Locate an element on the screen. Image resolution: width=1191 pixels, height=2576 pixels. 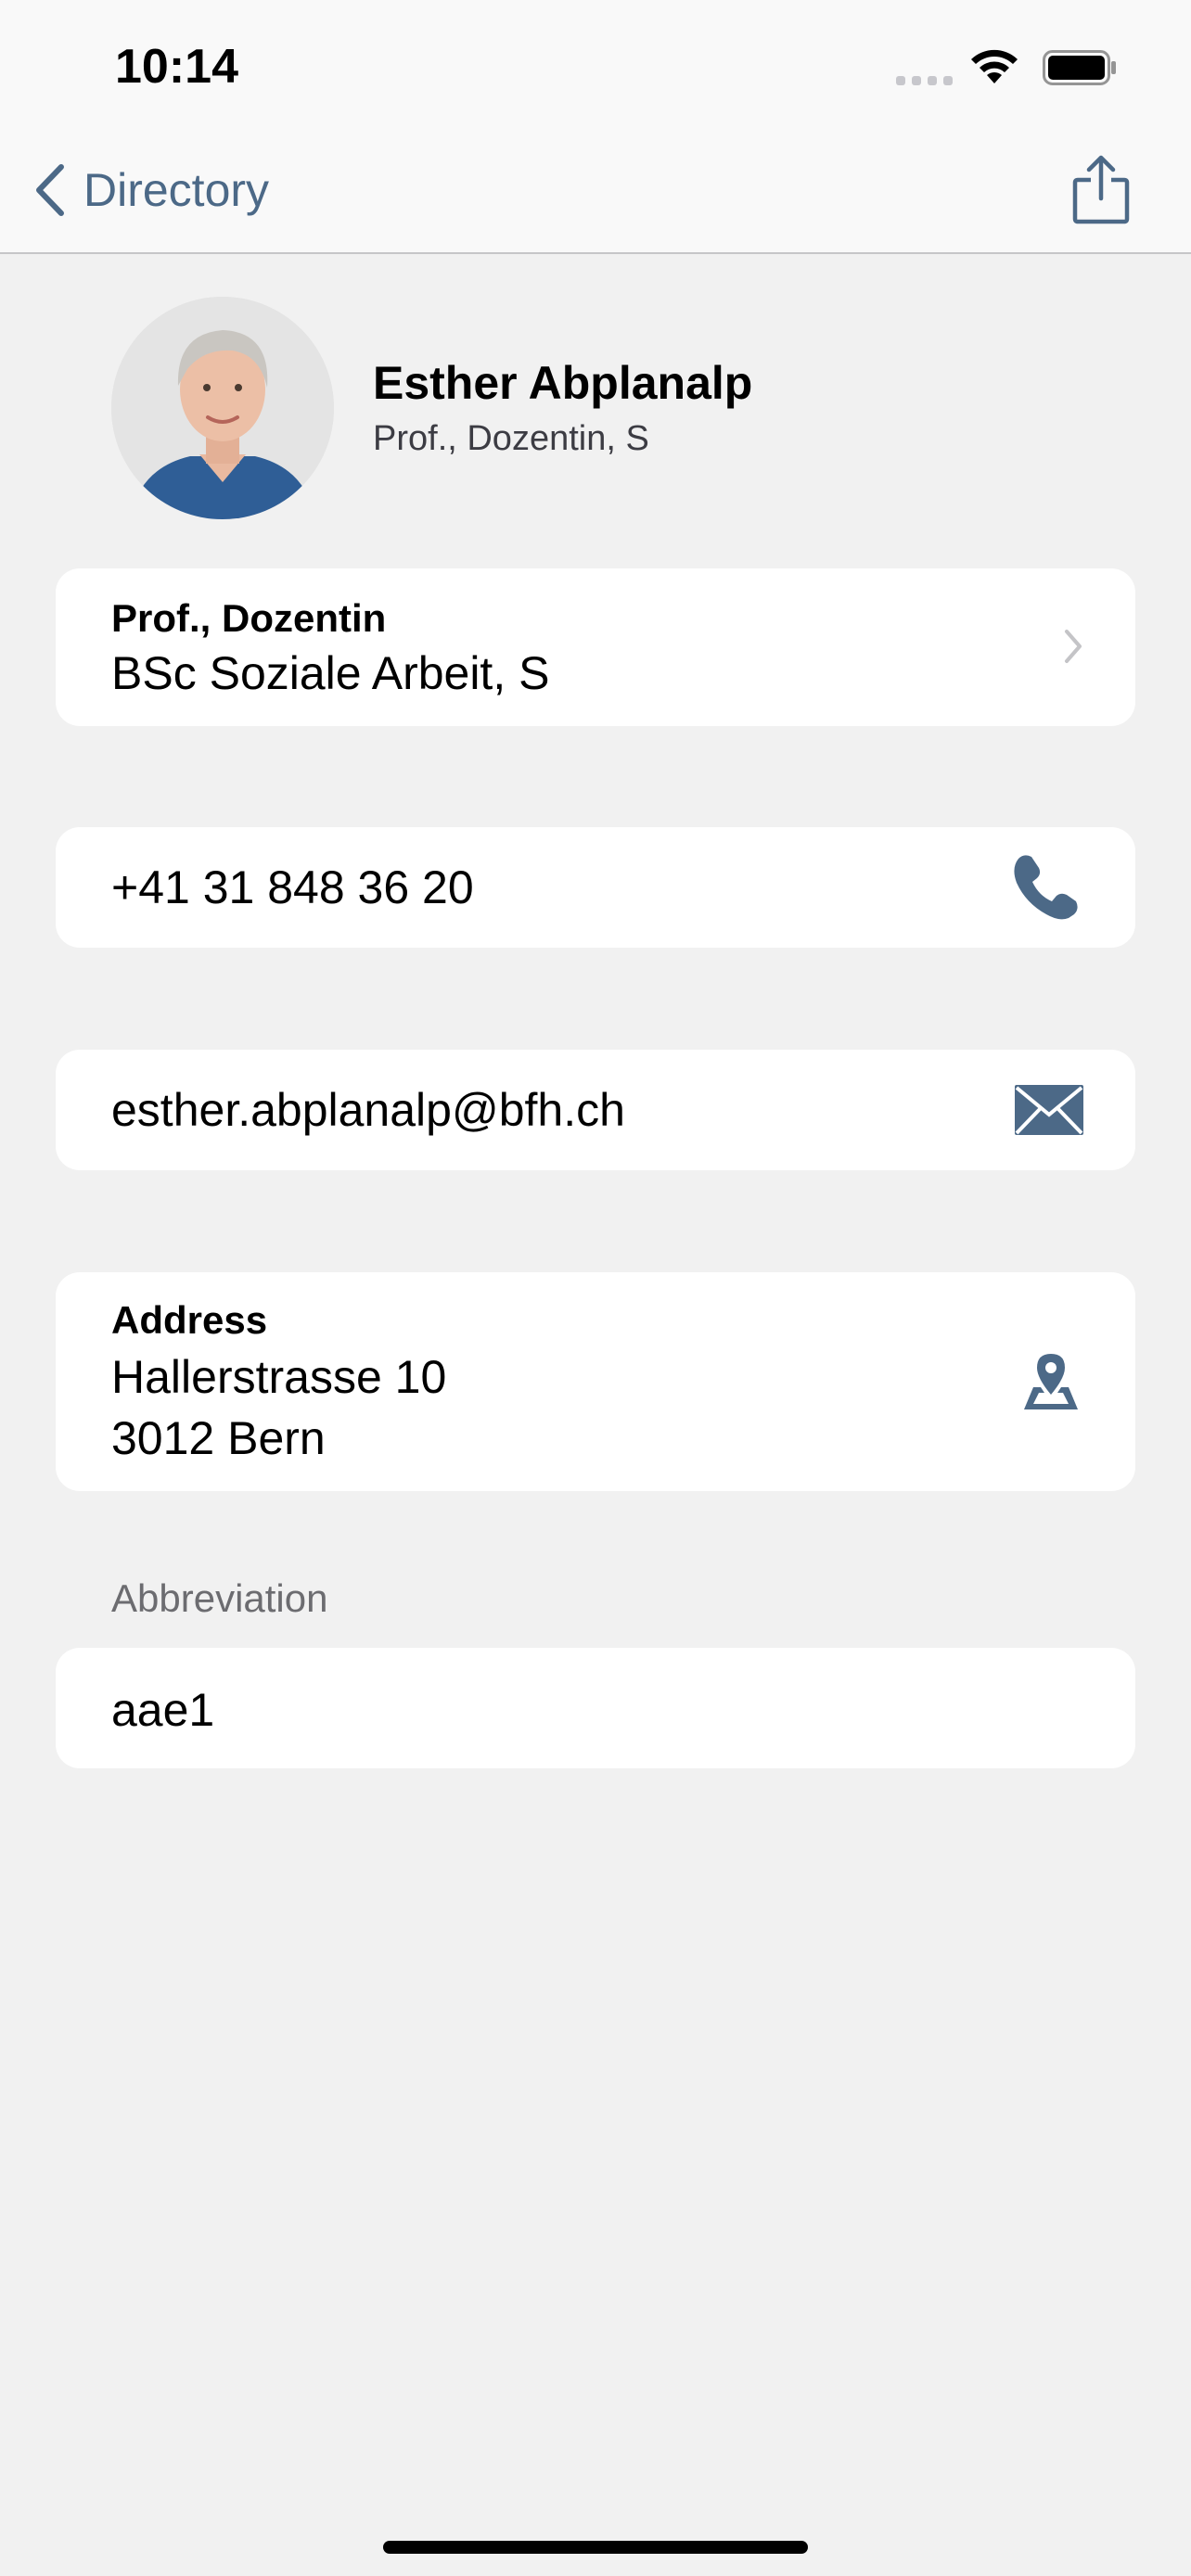
chevron-left-icon is located at coordinates (50, 190).